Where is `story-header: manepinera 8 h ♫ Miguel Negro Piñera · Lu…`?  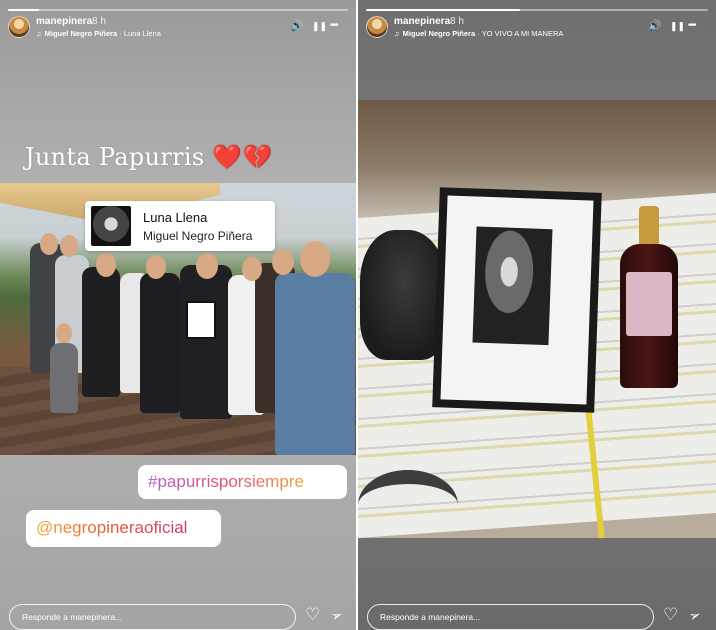 story-header: manepinera 8 h ♫ Miguel Negro Piñera · Lu… is located at coordinates (178, 29).